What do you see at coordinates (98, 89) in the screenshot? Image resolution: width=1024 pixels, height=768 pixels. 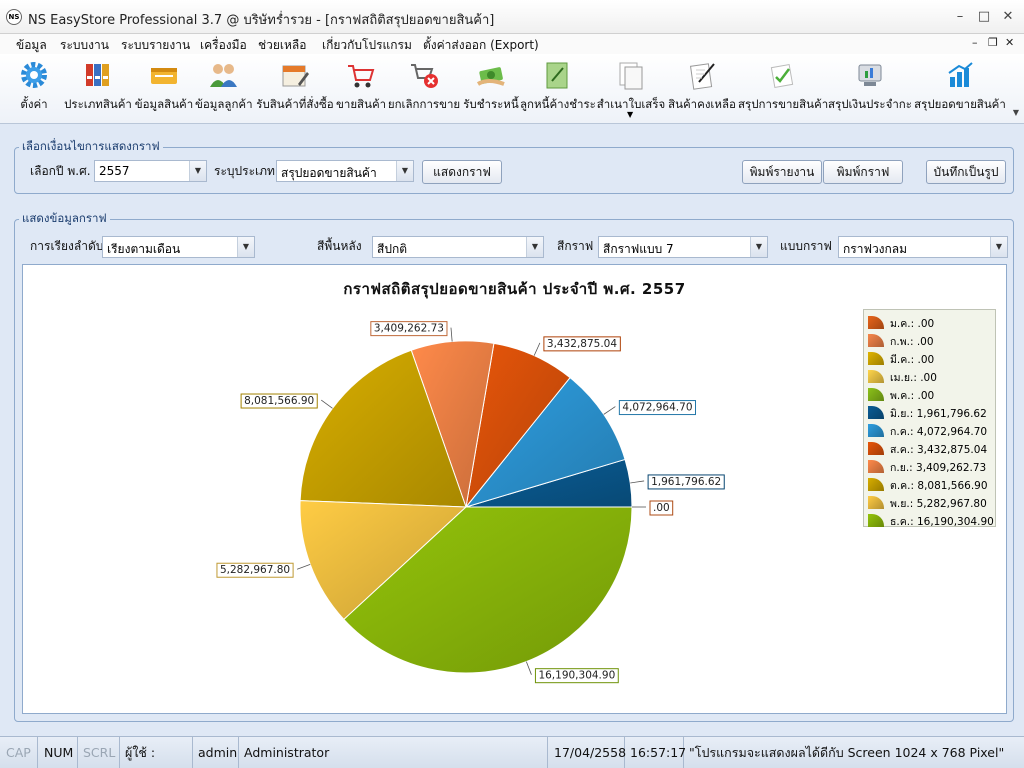 I see `toolbar-product-types: ประเภทสินค้า` at bounding box center [98, 89].